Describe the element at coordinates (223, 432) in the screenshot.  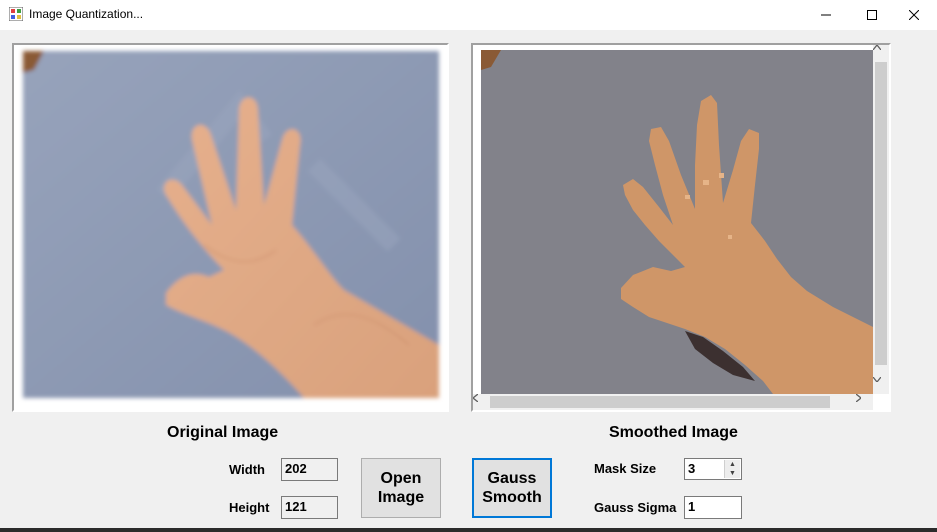
I see `original-image-caption: Original Image` at that location.